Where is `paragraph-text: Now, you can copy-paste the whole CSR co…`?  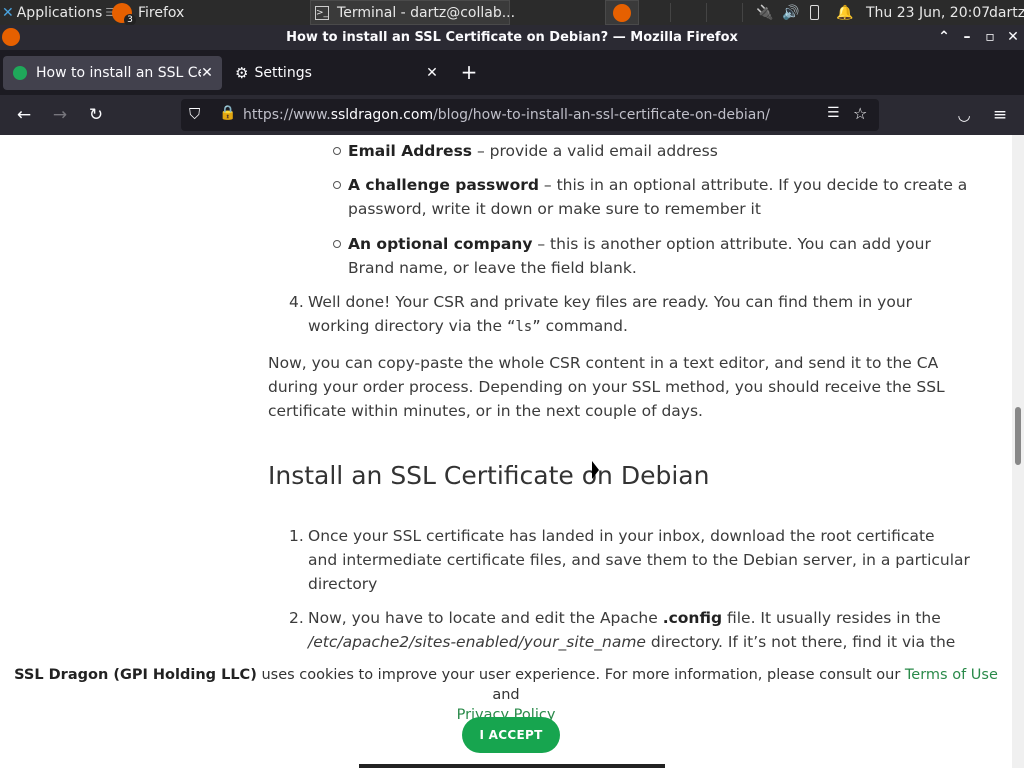 paragraph-text: Now, you can copy-paste the whole CSR co… is located at coordinates (603, 363).